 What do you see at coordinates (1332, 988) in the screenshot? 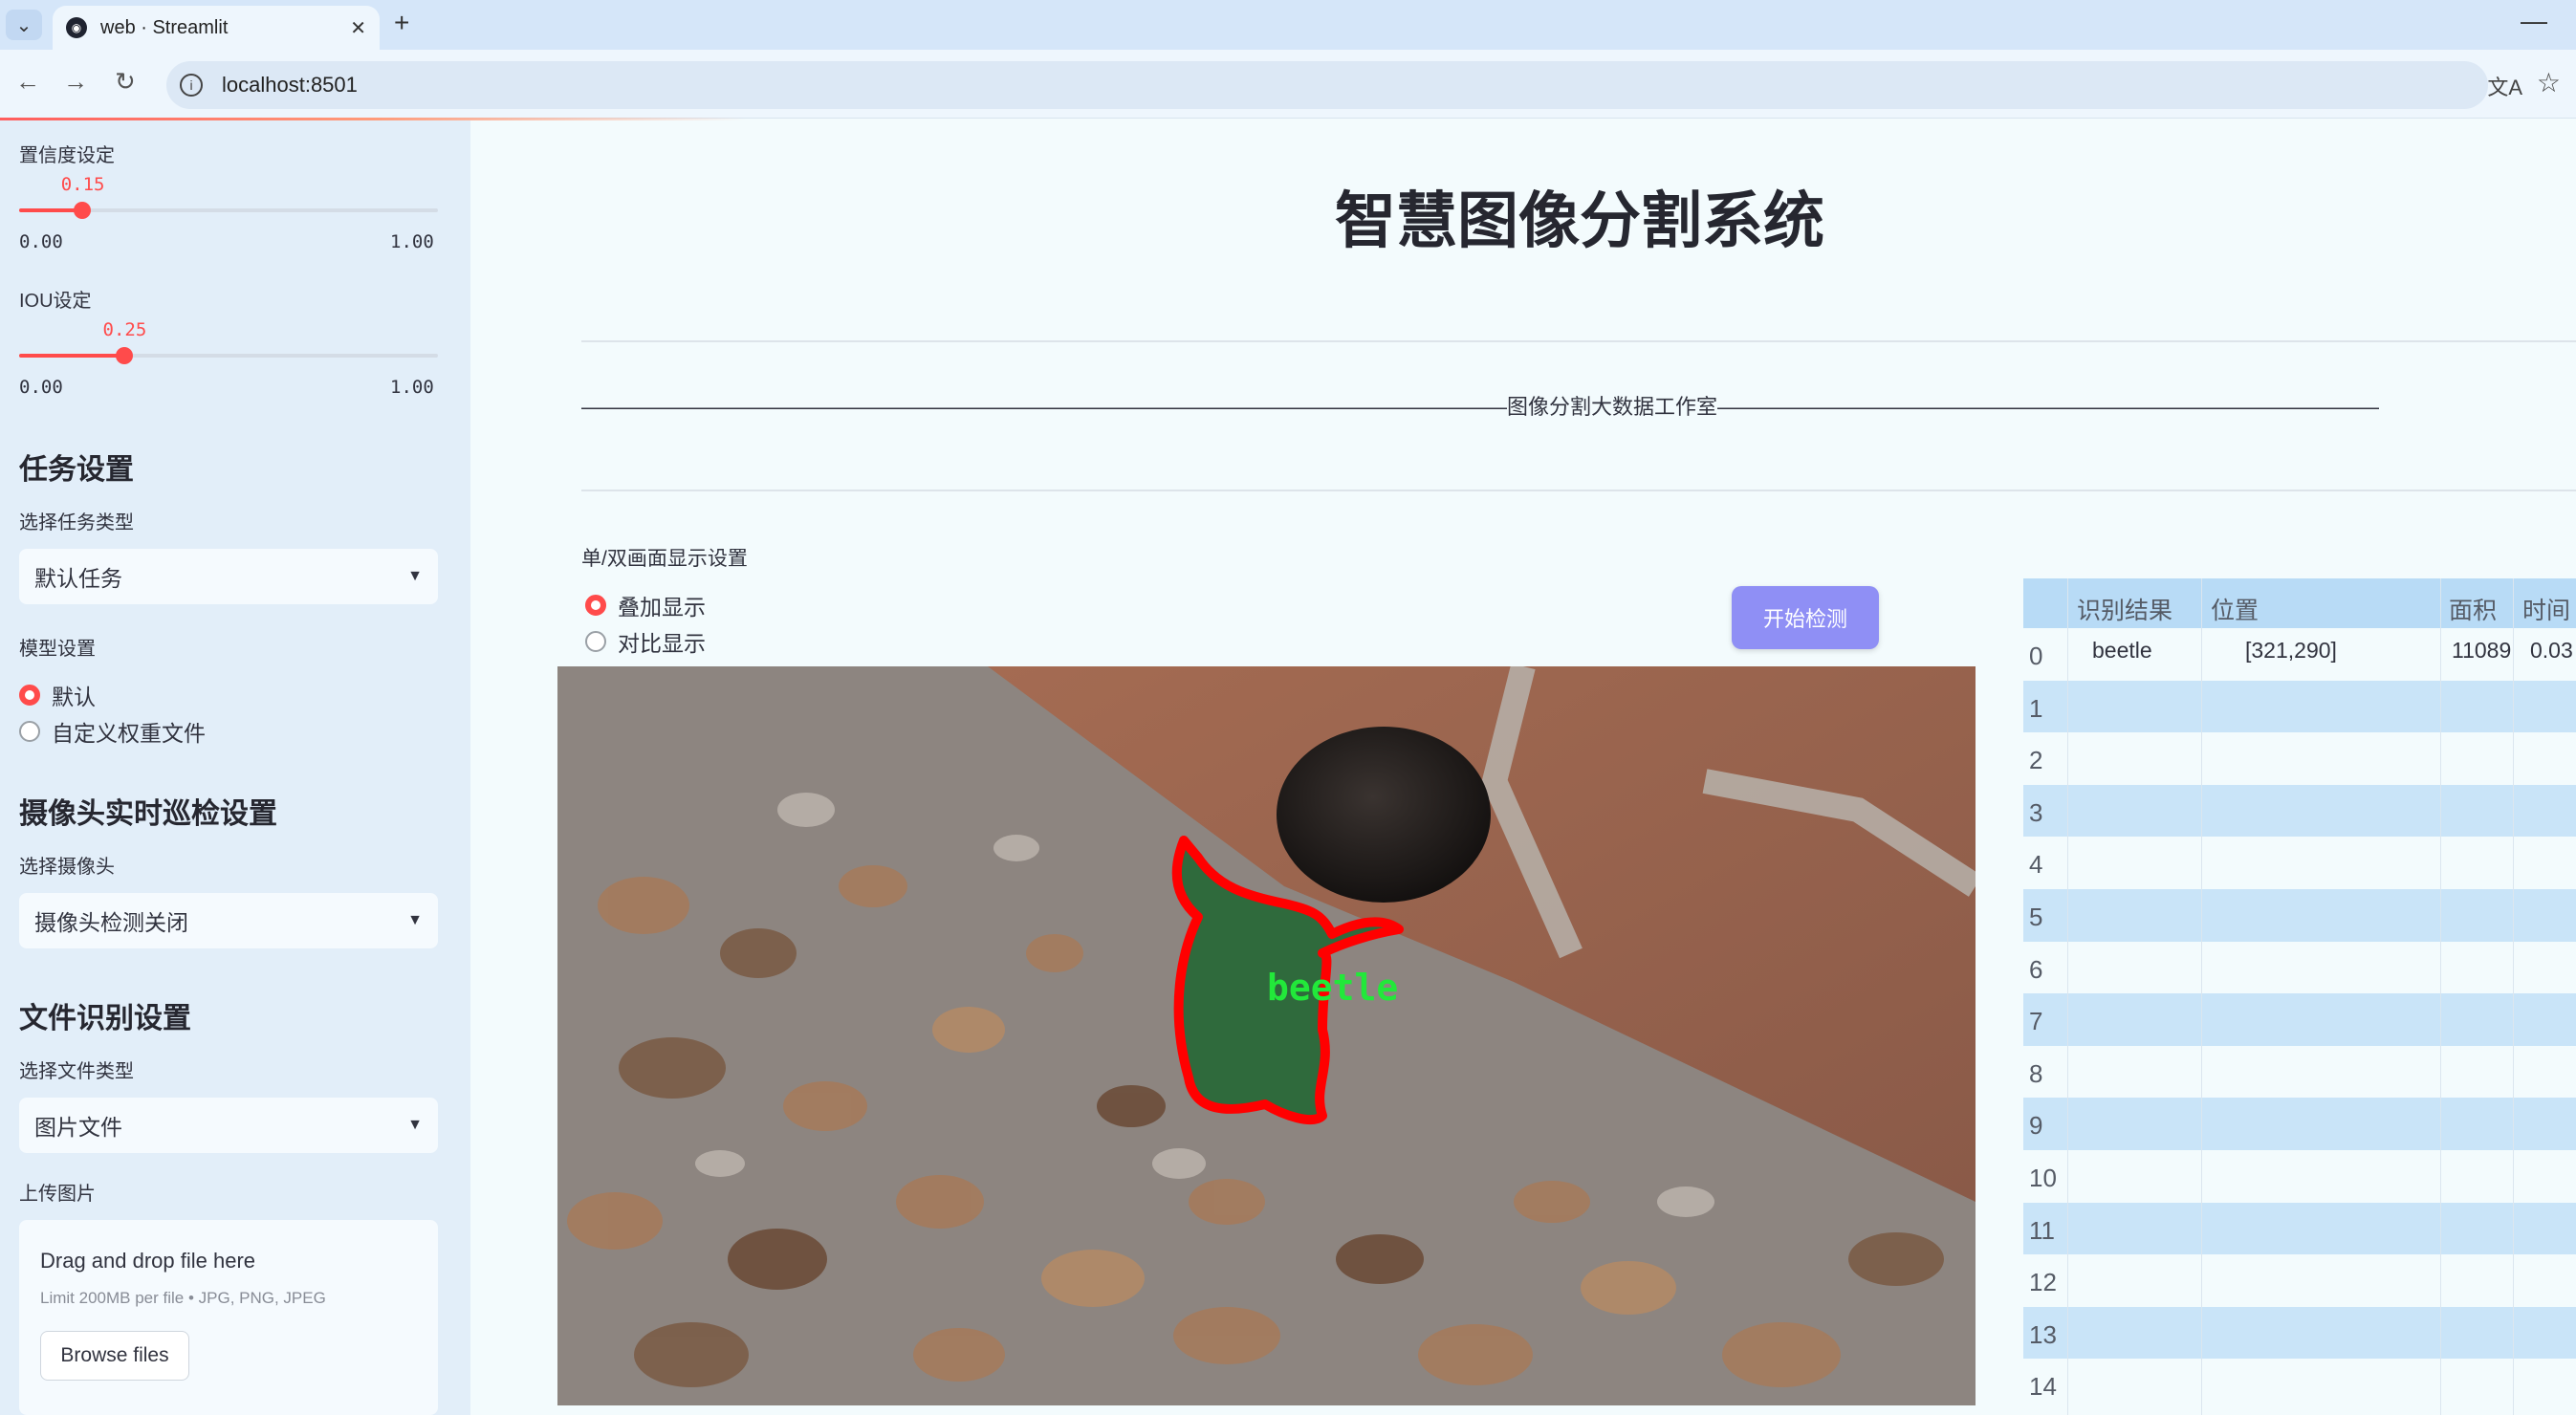
I see `mask-class-label: beetle` at bounding box center [1332, 988].